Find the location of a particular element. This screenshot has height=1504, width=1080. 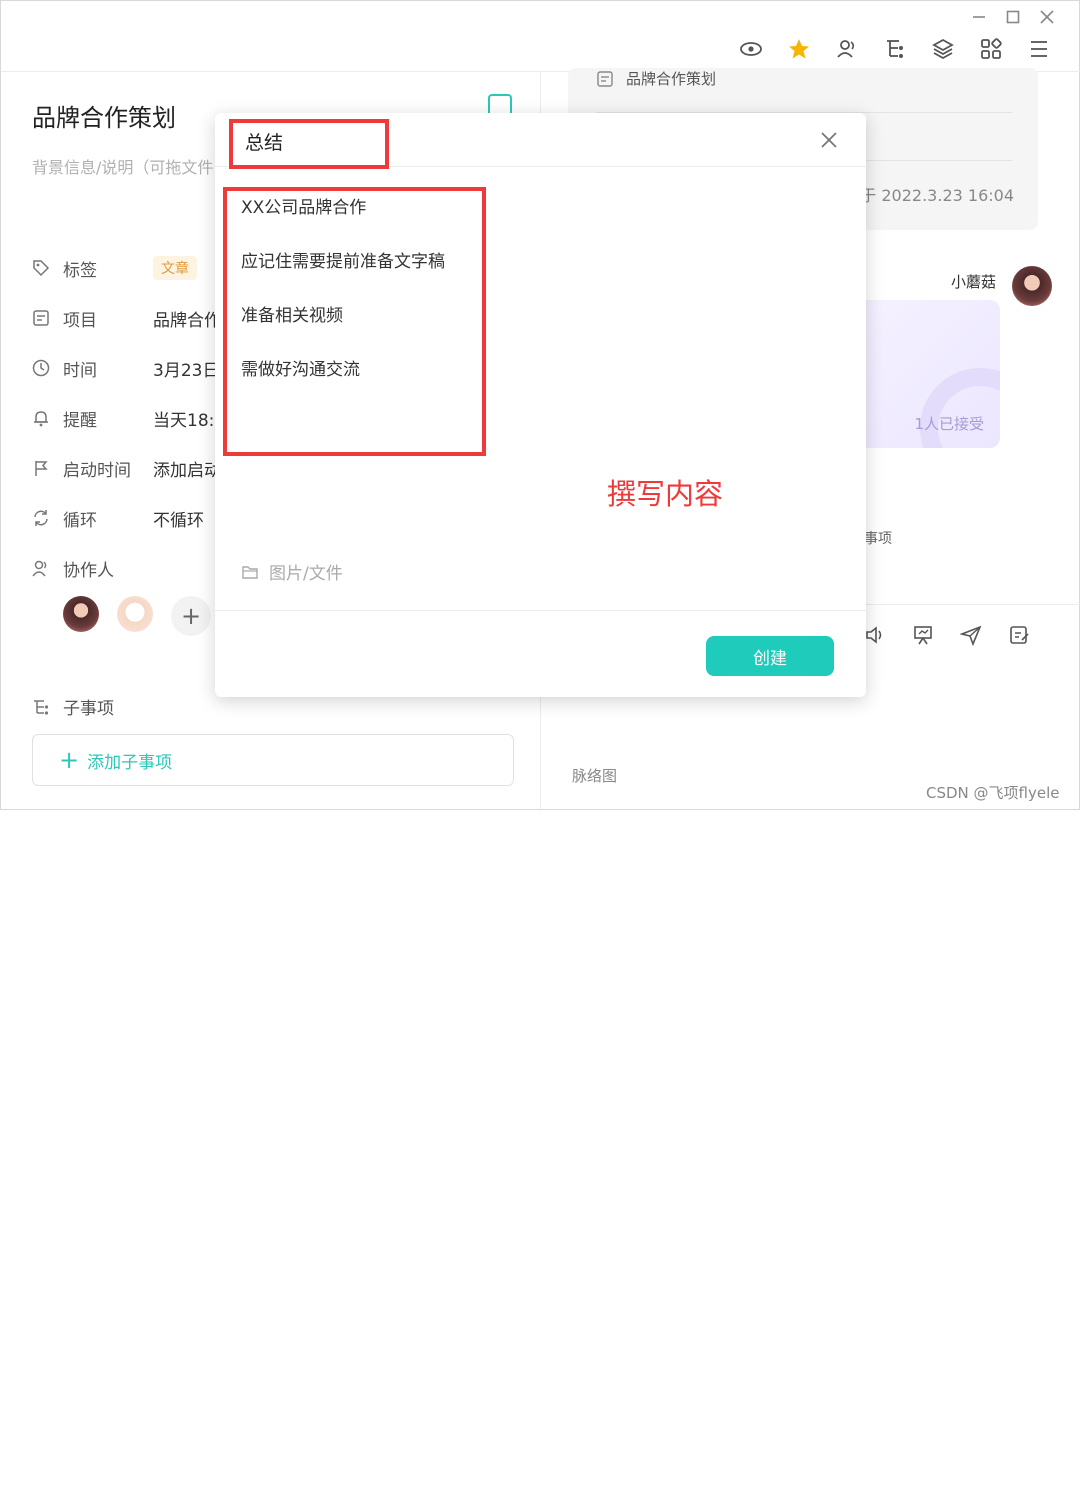

folder-icon is located at coordinates (250, 572).